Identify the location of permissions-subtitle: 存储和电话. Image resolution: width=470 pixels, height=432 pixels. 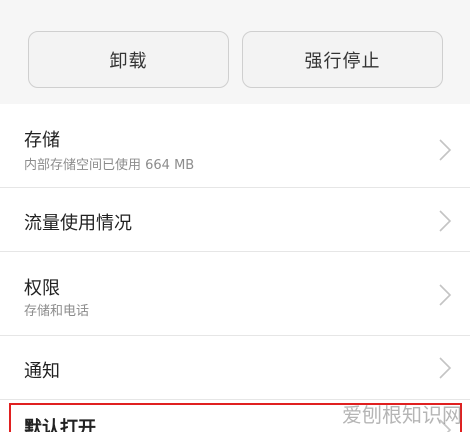
(57, 311).